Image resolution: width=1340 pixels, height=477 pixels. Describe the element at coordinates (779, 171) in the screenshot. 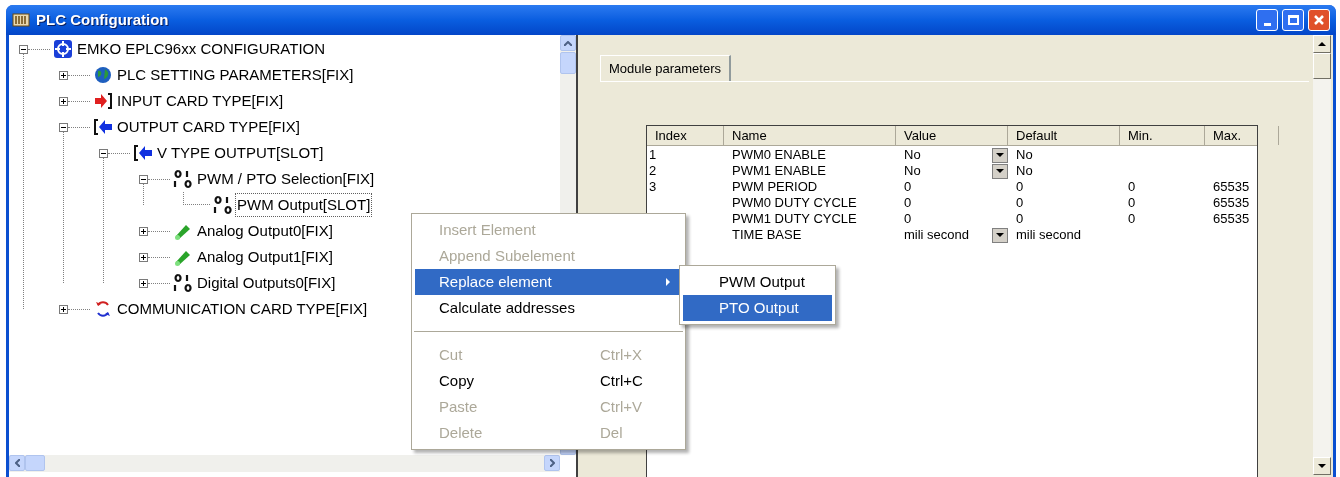

I see `table-cell: PWM1 ENABLE` at that location.